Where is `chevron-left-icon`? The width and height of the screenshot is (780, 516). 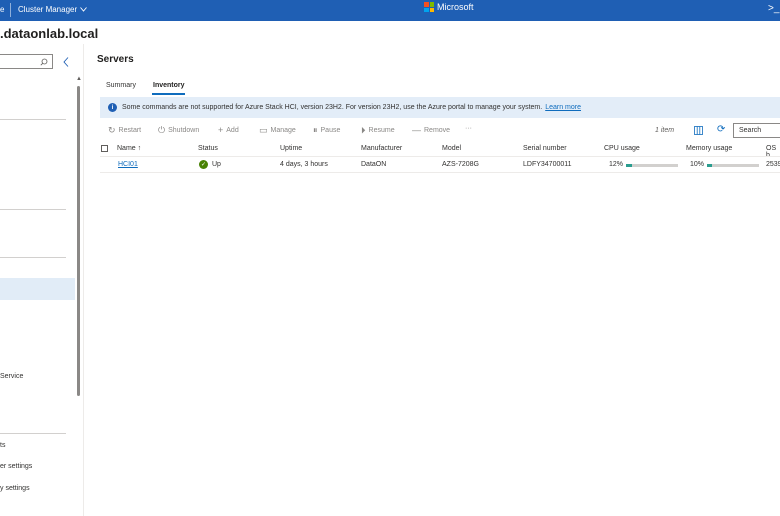
chevron-left-icon is located at coordinates (66, 62).